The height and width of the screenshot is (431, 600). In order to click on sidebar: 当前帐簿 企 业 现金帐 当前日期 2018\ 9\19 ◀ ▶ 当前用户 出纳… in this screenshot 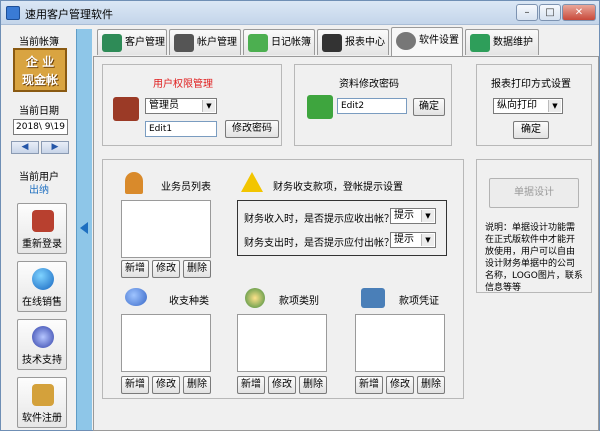, I will do `click(39, 228)`.